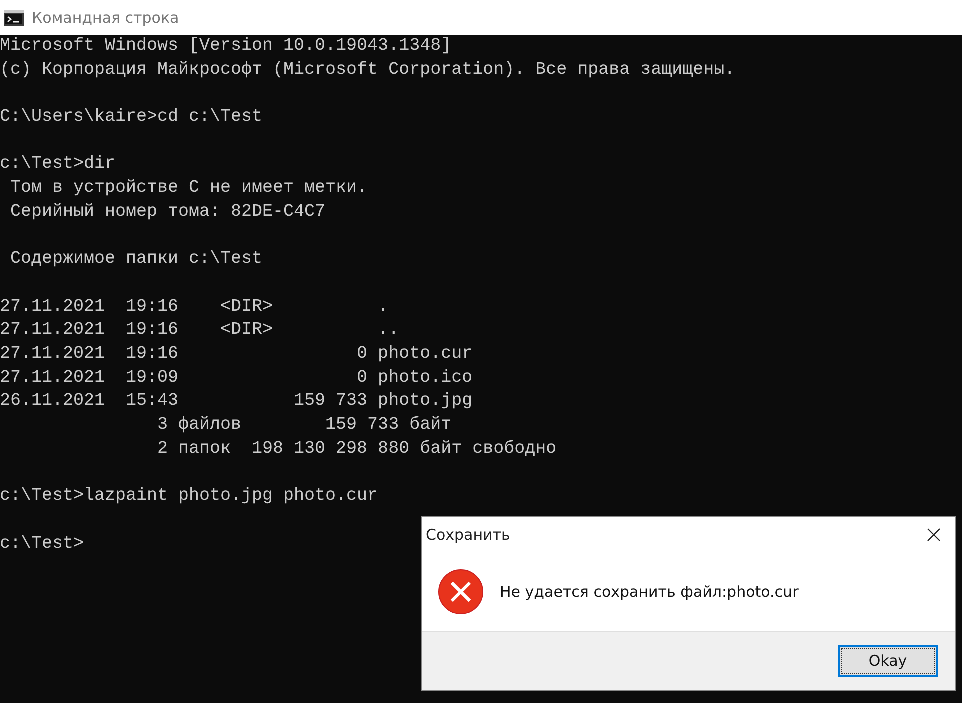  What do you see at coordinates (131, 118) in the screenshot?
I see `console-line: C:\Users\kaire>cd c:\Test` at bounding box center [131, 118].